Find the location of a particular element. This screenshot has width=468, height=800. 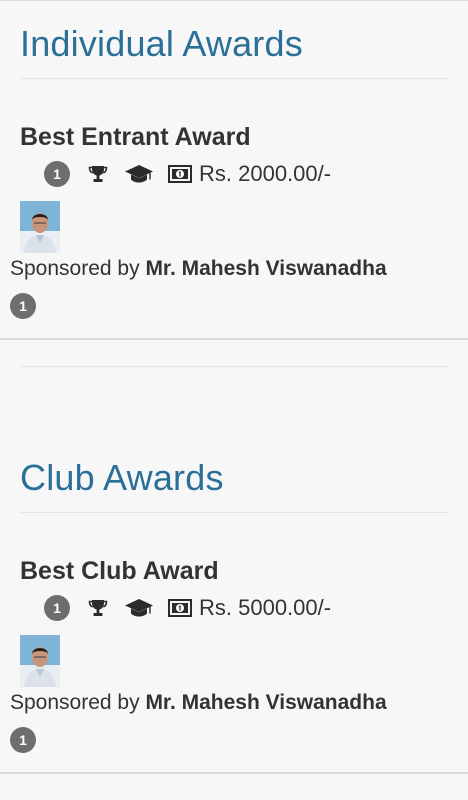

award-name: Best Entrant Award is located at coordinates (135, 137).